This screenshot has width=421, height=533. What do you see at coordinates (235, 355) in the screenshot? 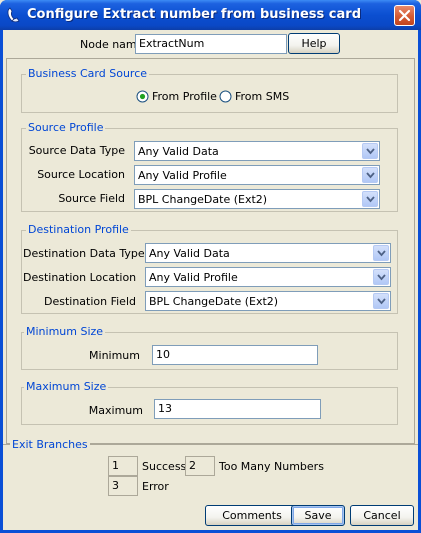
I see `minimum-input: 10` at bounding box center [235, 355].